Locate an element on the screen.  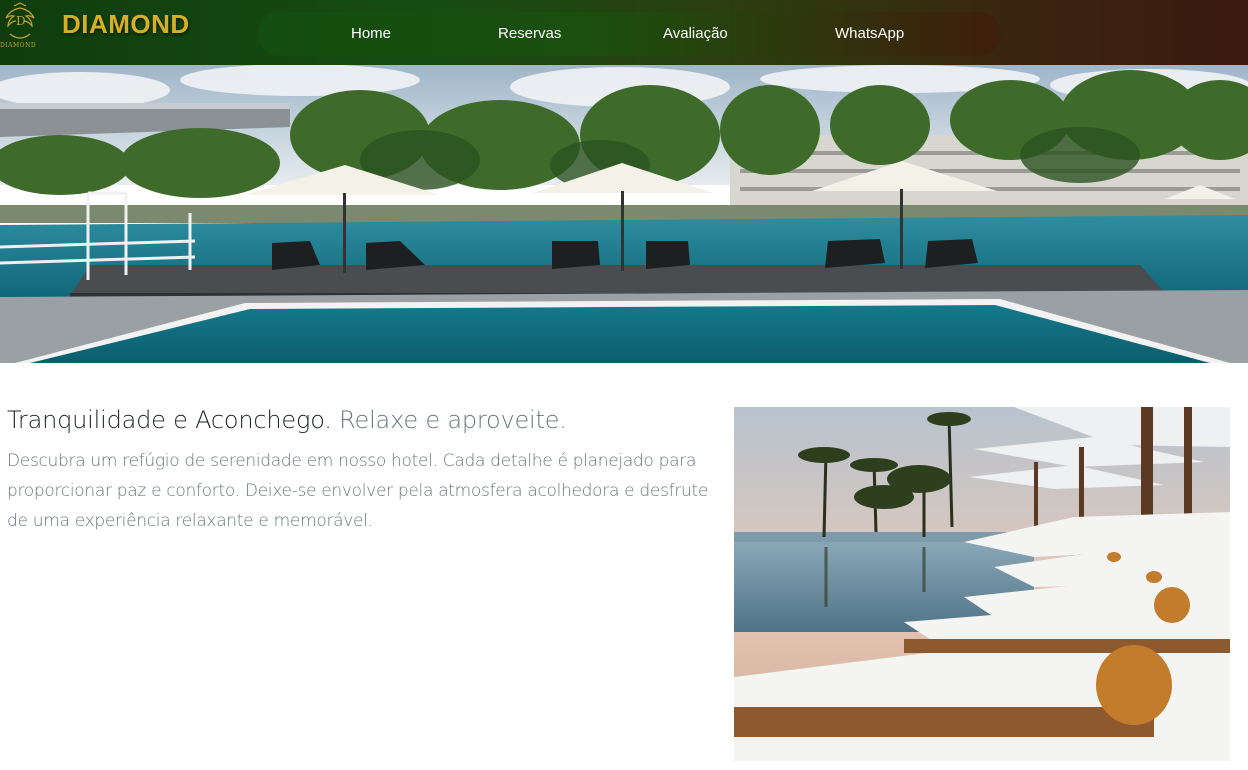
nav-link-whatsapp: WhatsApp is located at coordinates (869, 33).